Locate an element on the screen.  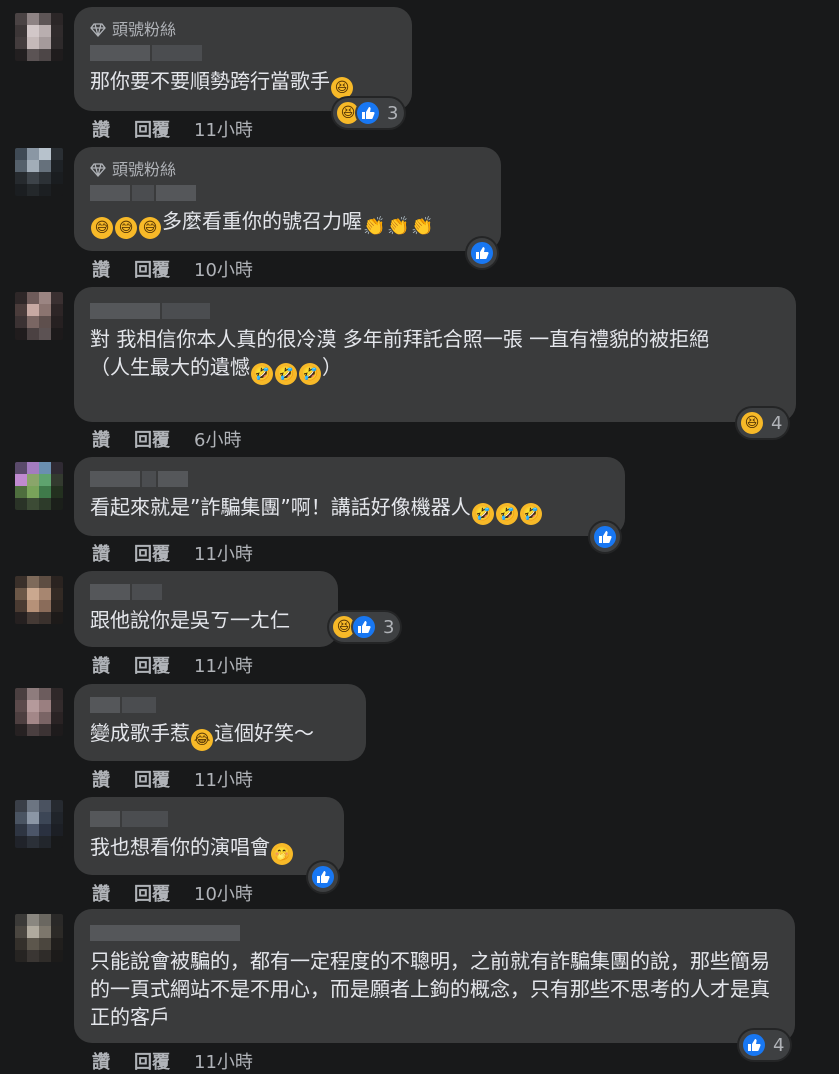
timestamp: 6小時 is located at coordinates (217, 439).